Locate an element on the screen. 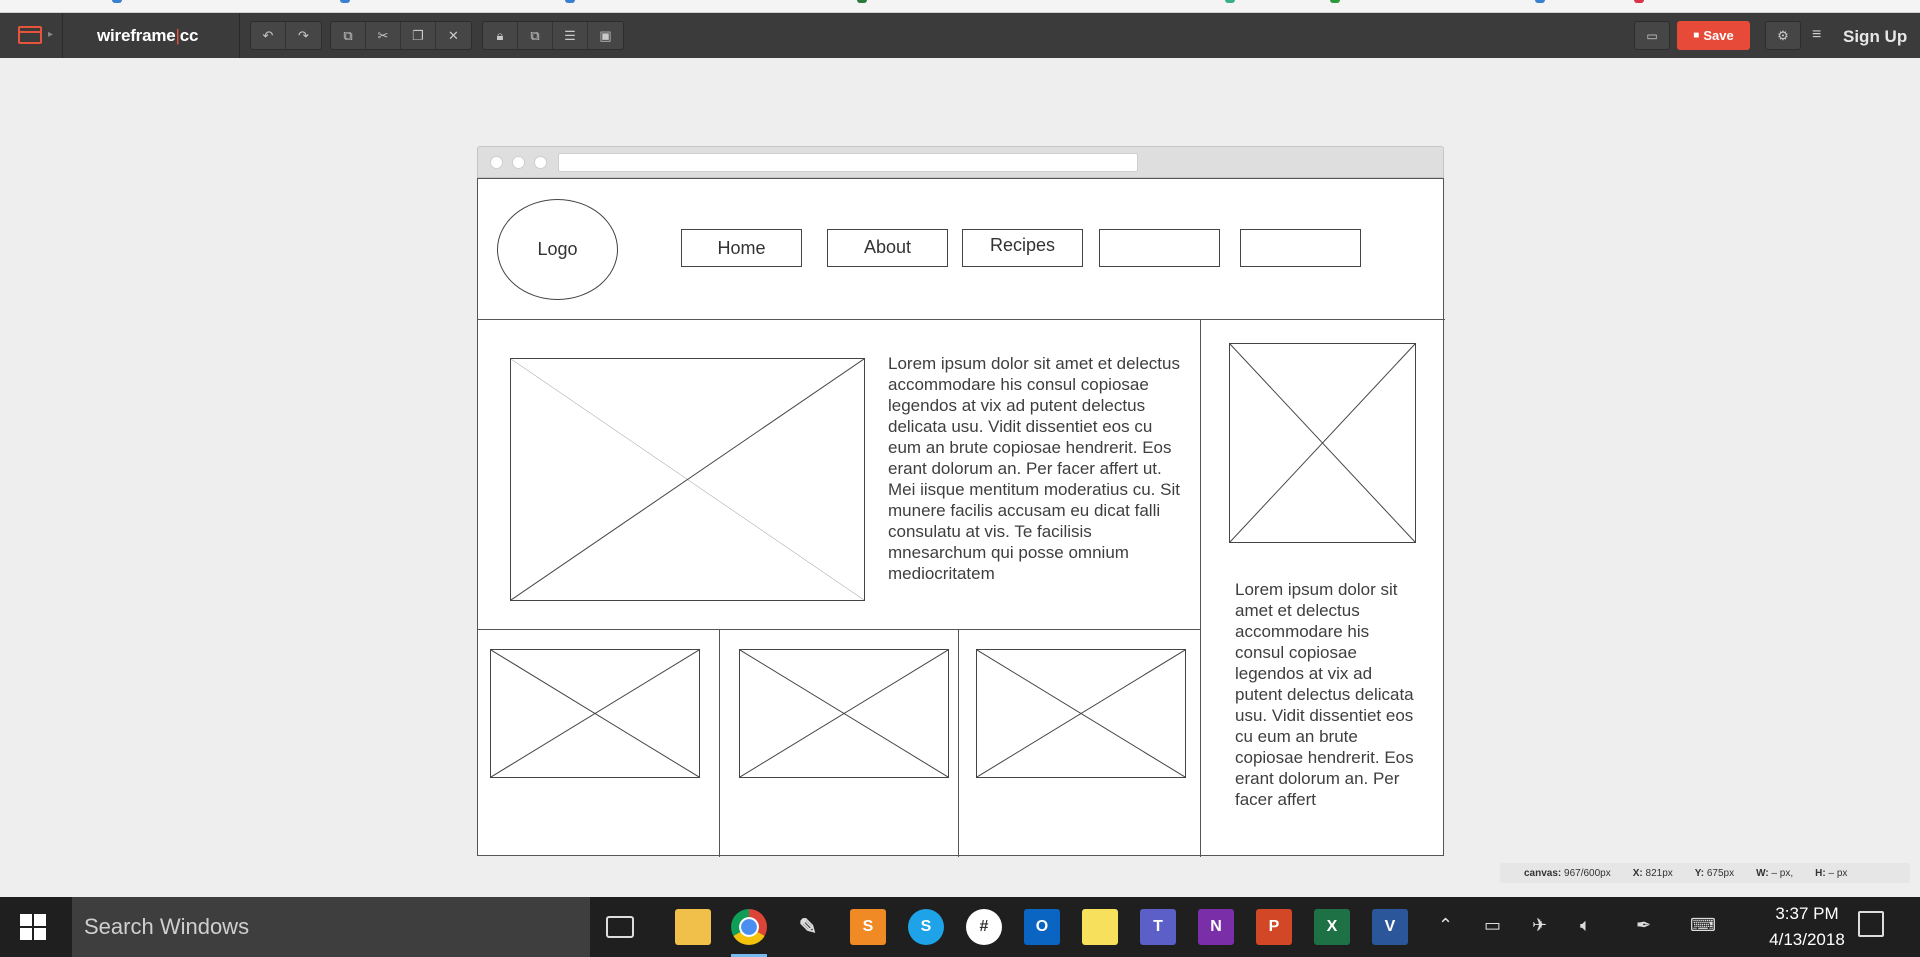 The image size is (1920, 957). wireframe-browser-bar is located at coordinates (960, 162).